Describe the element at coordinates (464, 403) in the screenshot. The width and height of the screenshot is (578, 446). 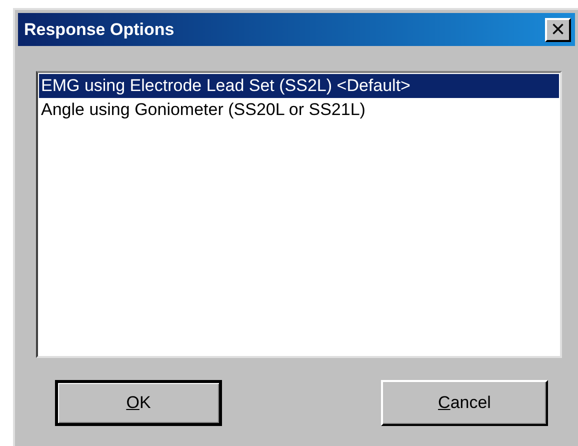
I see `cancel-button: Cancel` at that location.